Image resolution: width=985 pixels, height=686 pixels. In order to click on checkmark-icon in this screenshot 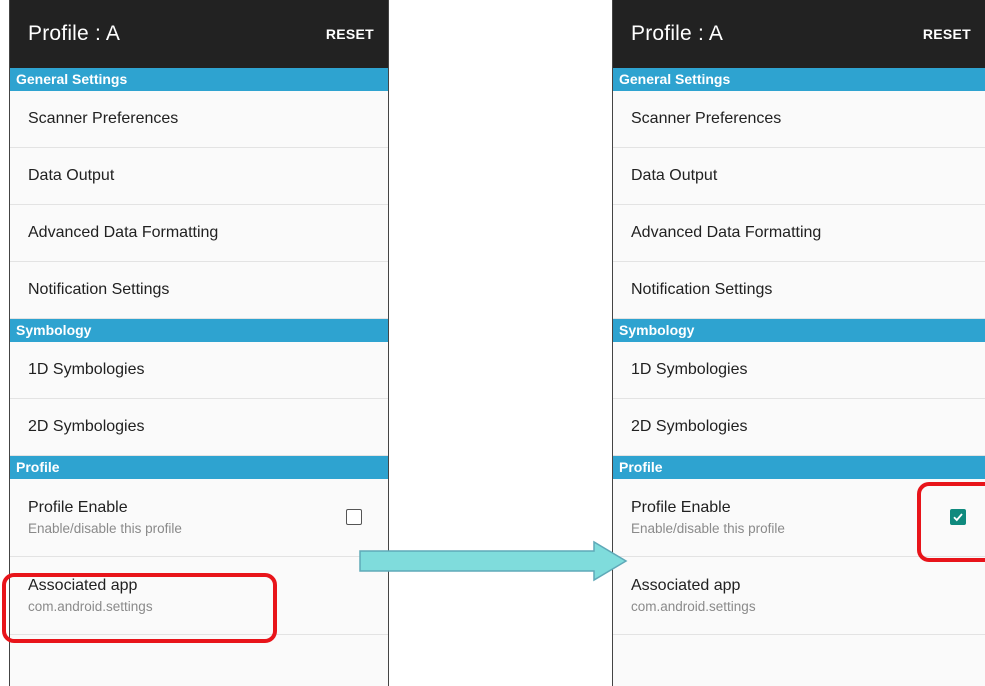, I will do `click(958, 517)`.